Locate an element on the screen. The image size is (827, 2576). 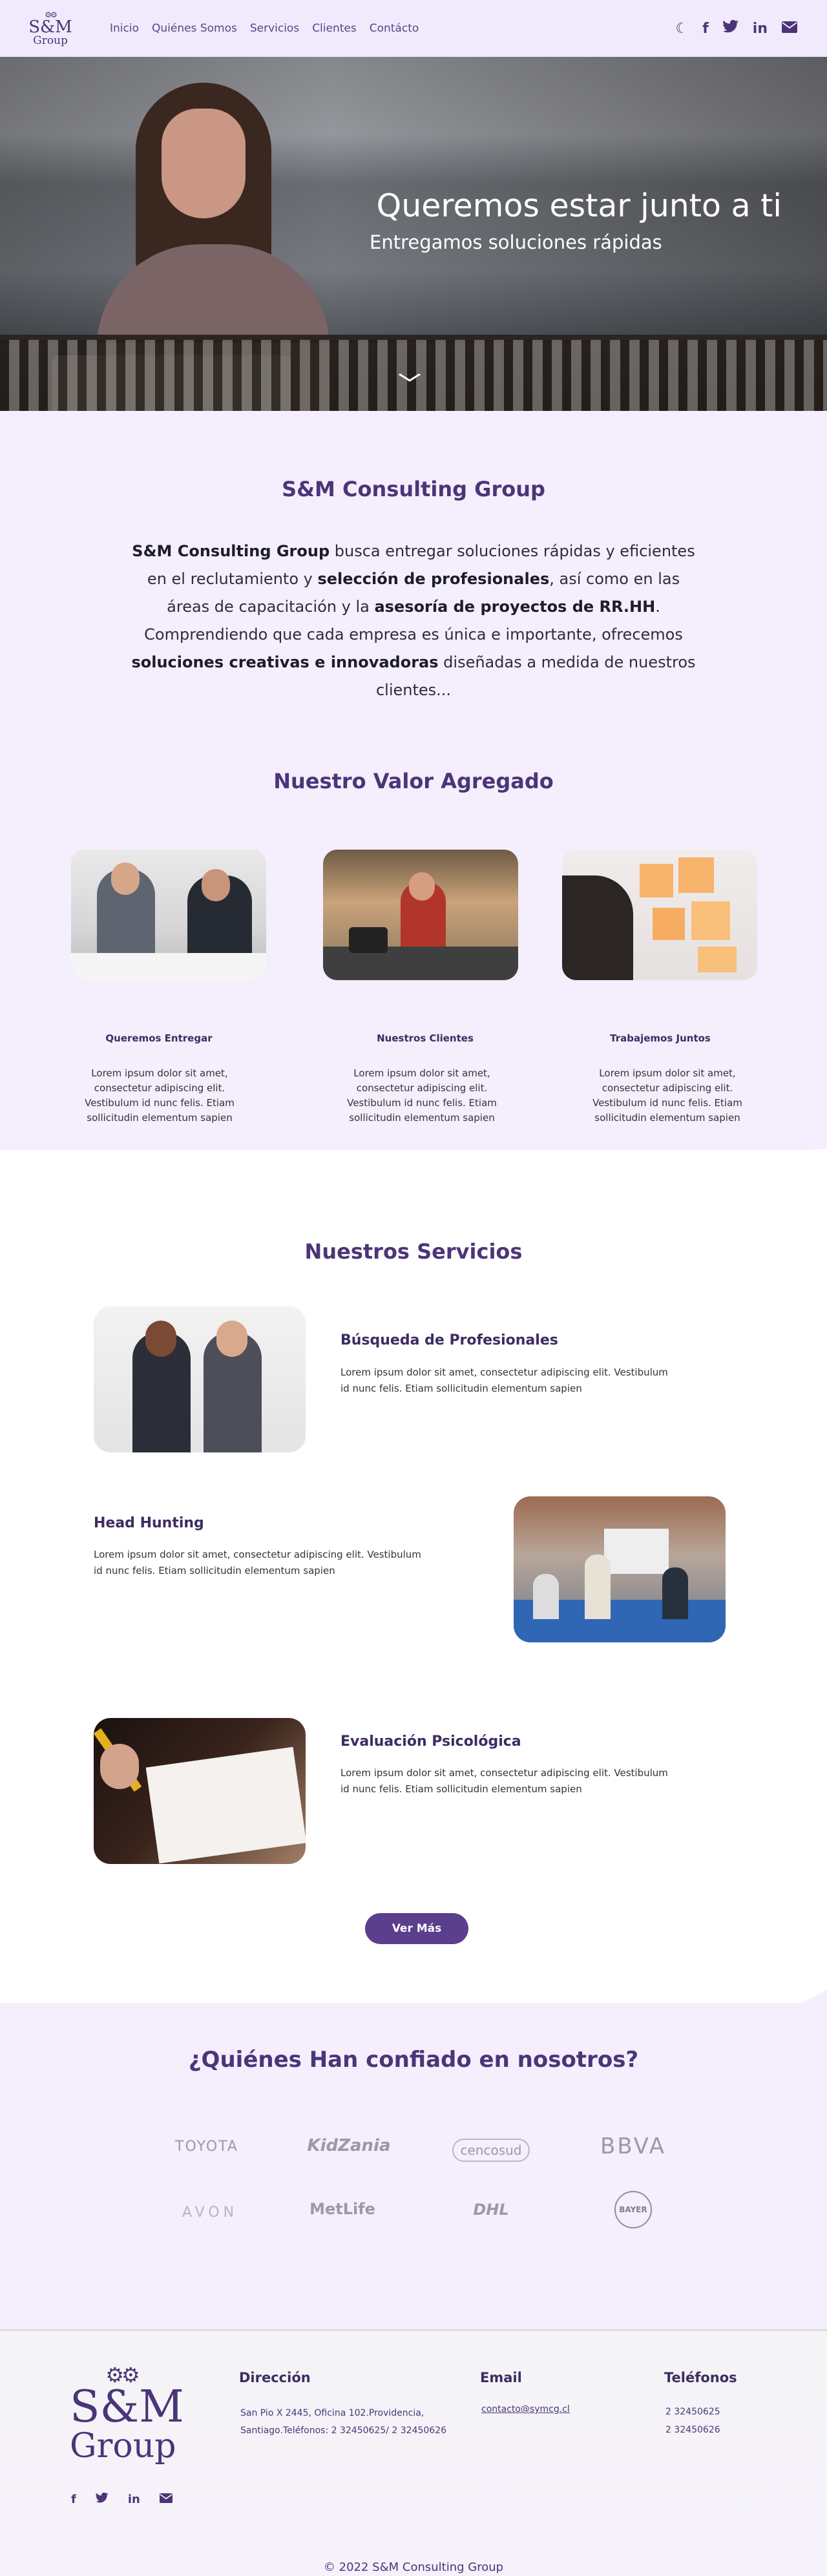
service-image-professionals is located at coordinates (200, 1379).